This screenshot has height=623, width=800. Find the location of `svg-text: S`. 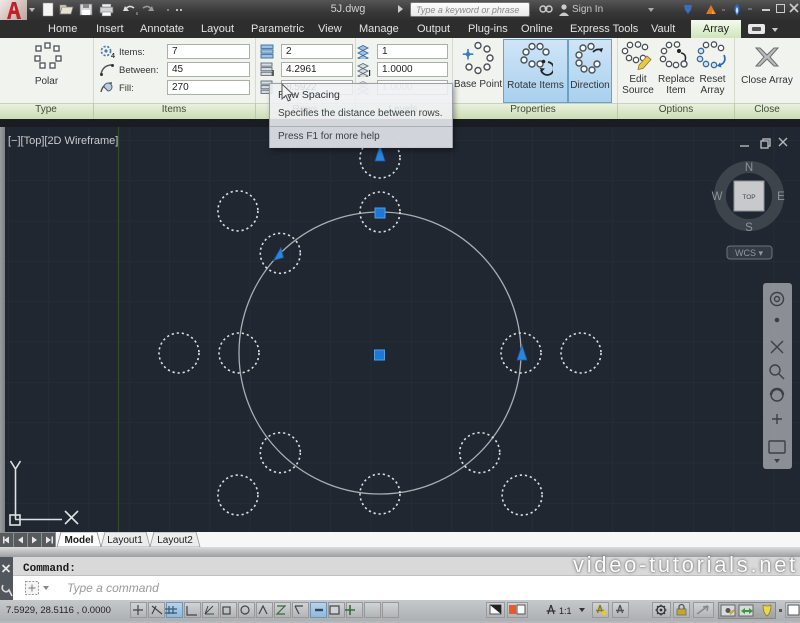

svg-text: S is located at coordinates (749, 228).